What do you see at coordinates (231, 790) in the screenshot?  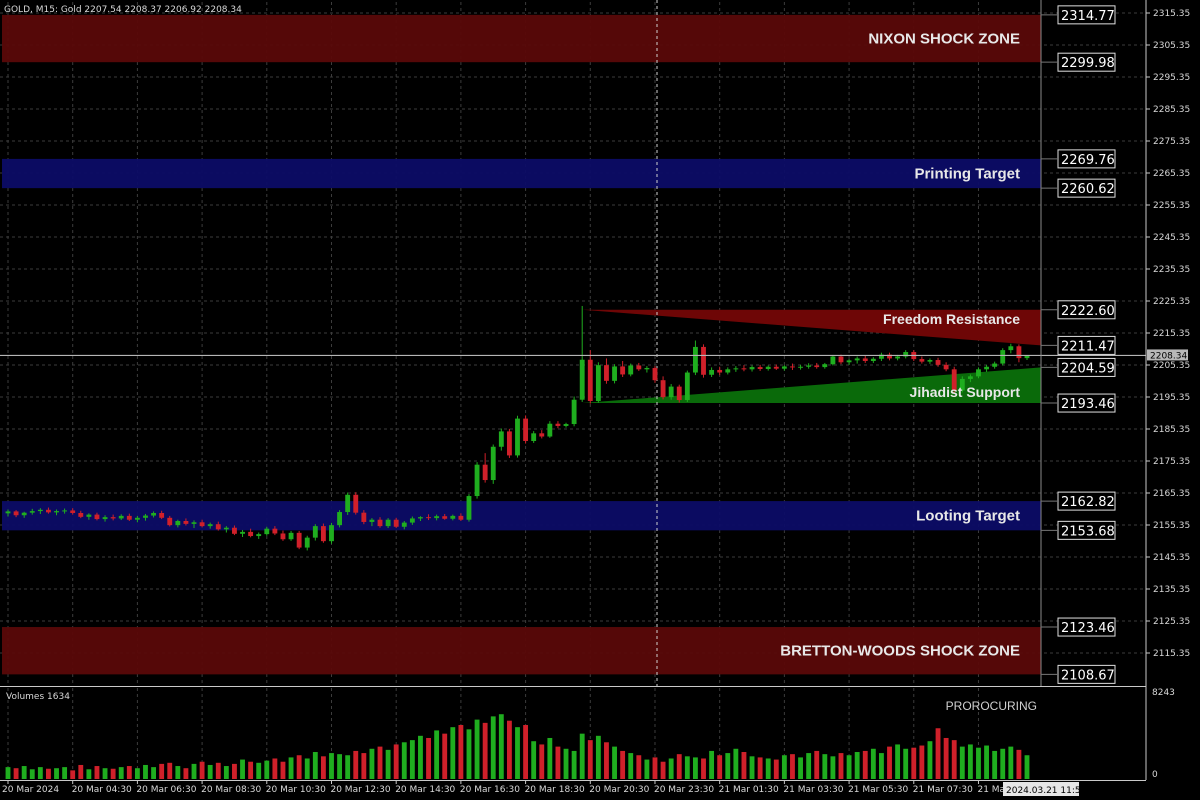 I see `time-tick-label: 20 Mar 08:30` at bounding box center [231, 790].